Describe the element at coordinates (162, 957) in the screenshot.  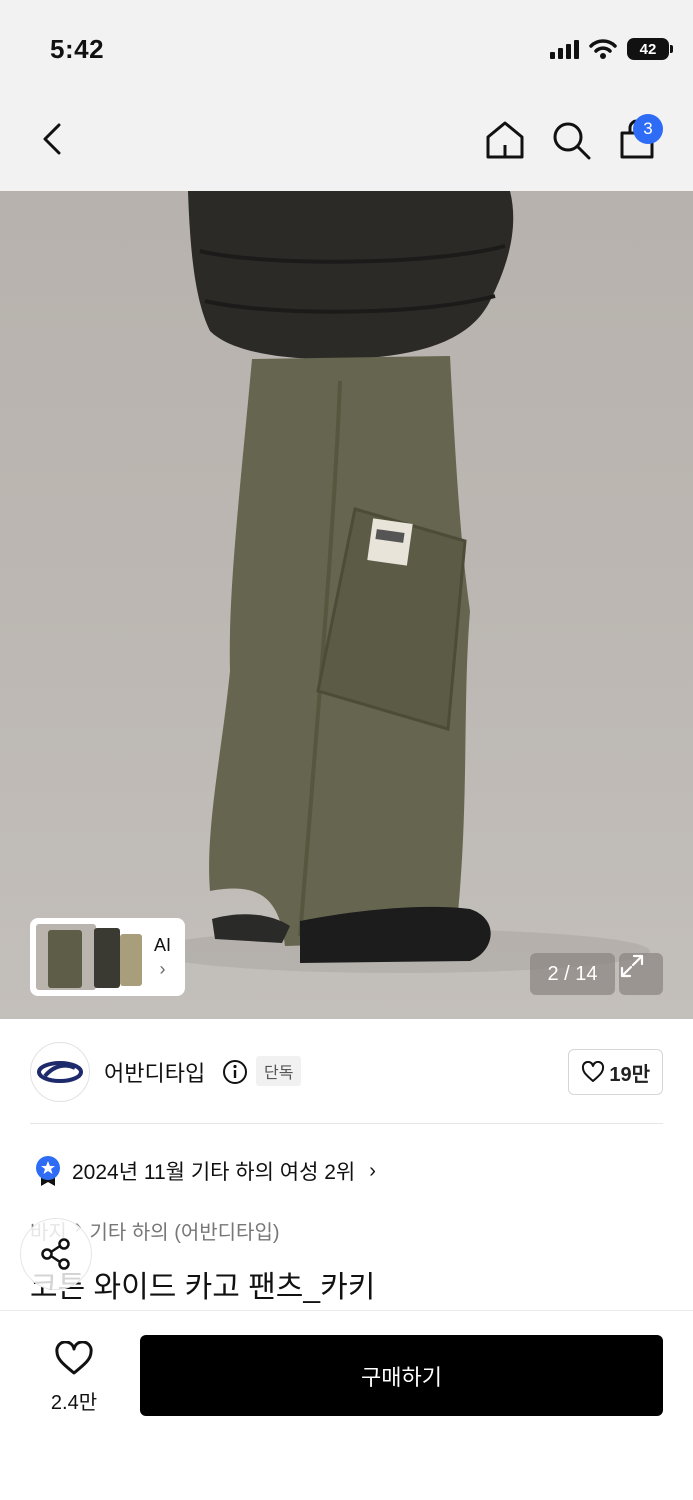
I see `ai-label-group: AI ›` at that location.